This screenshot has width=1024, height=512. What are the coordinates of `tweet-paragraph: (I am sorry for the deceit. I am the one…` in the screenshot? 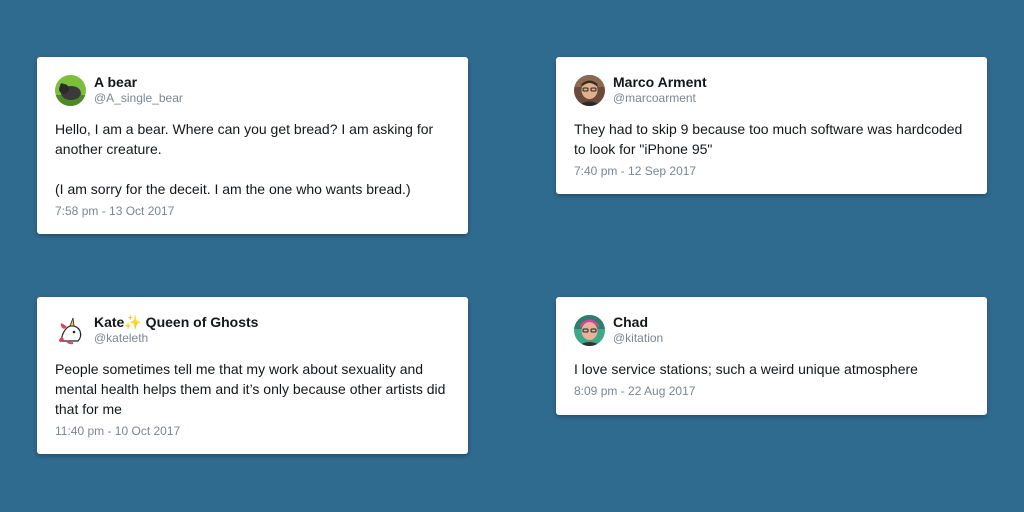 It's located at (233, 189).